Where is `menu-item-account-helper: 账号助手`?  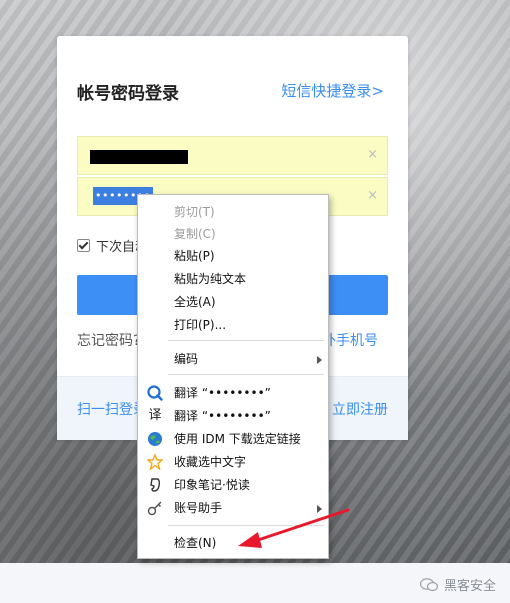 menu-item-account-helper: 账号助手 is located at coordinates (233, 508).